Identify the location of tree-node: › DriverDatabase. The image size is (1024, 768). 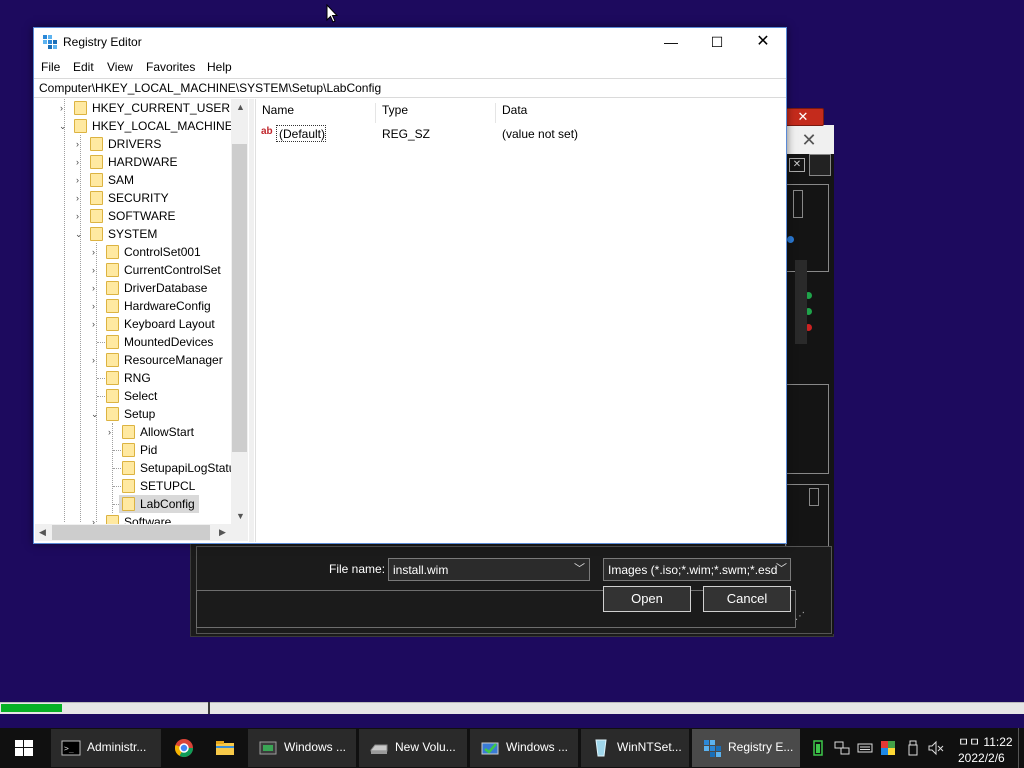
(142, 288).